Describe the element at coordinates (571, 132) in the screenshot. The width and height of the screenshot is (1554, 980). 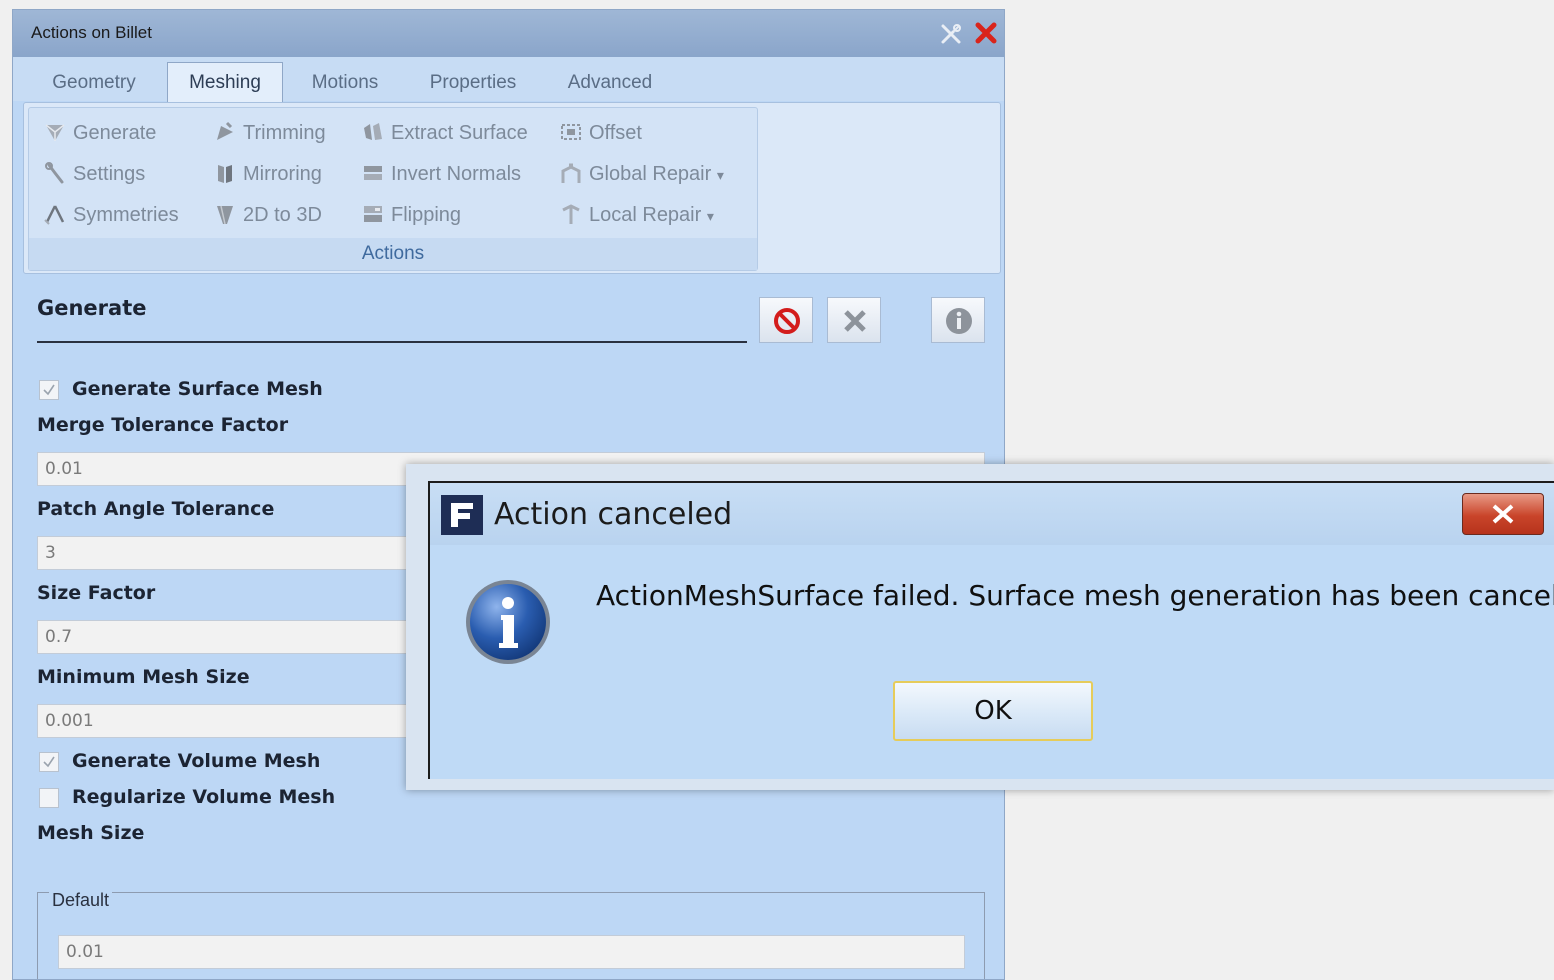
I see `offset-icon` at that location.